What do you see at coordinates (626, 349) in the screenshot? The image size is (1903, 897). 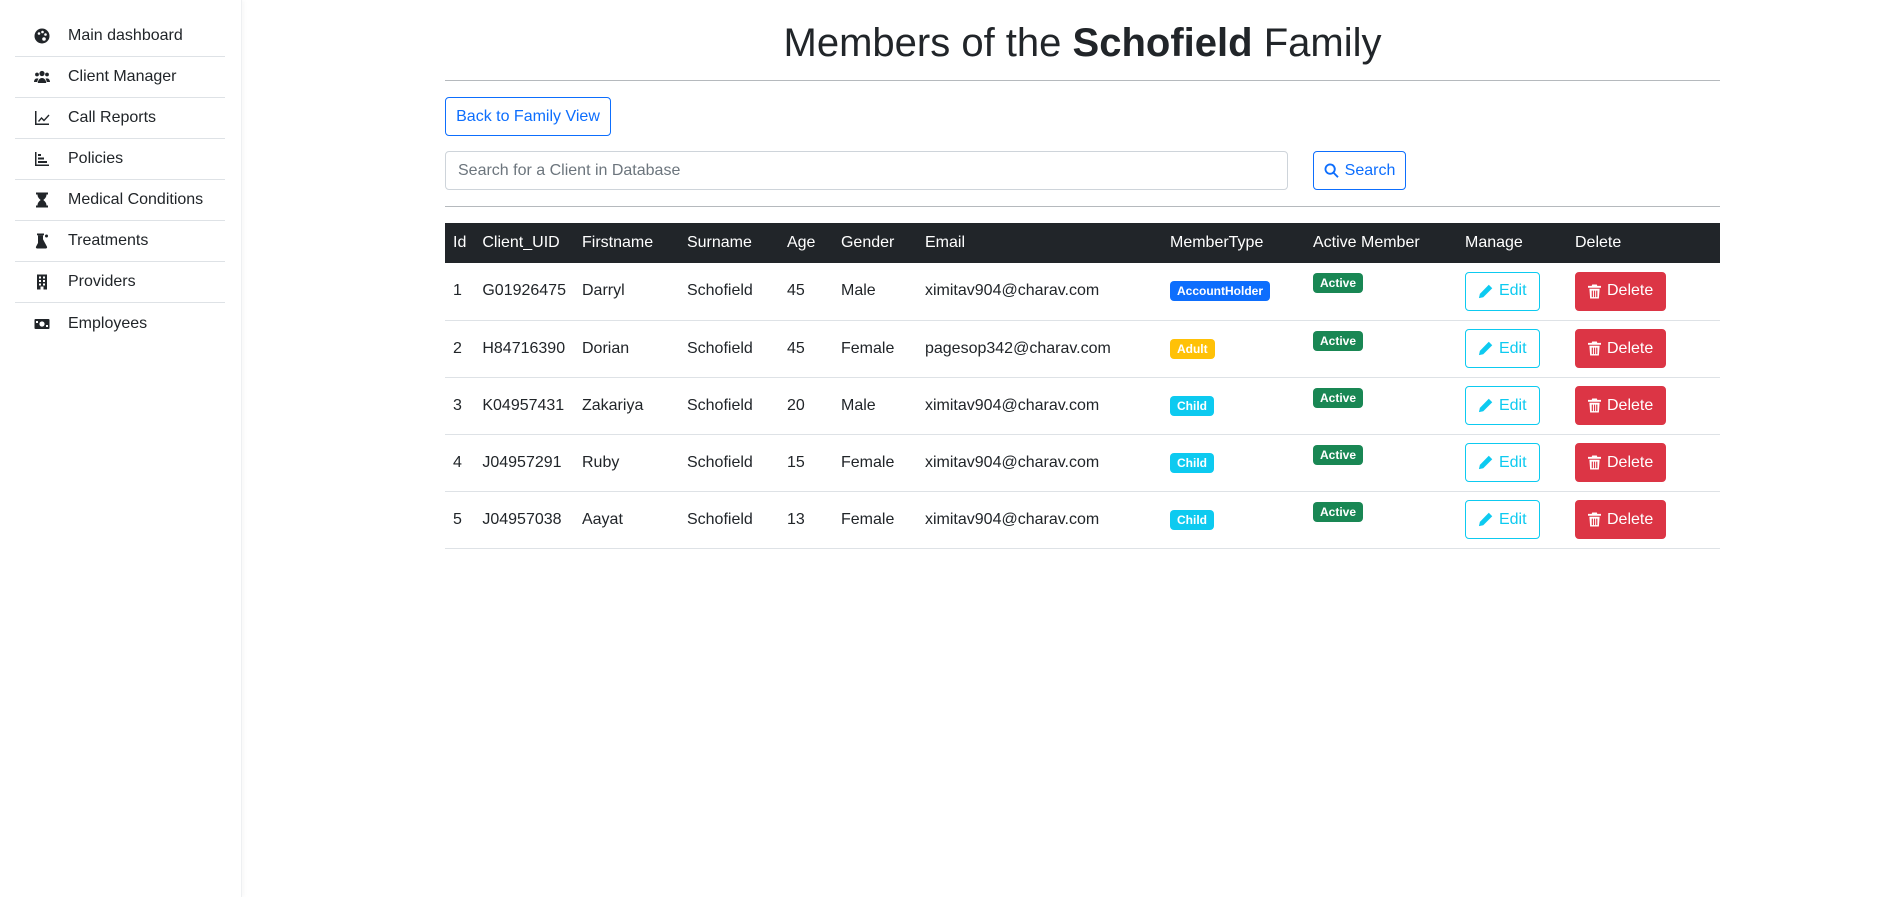 I see `cell-firstname: Dorian` at bounding box center [626, 349].